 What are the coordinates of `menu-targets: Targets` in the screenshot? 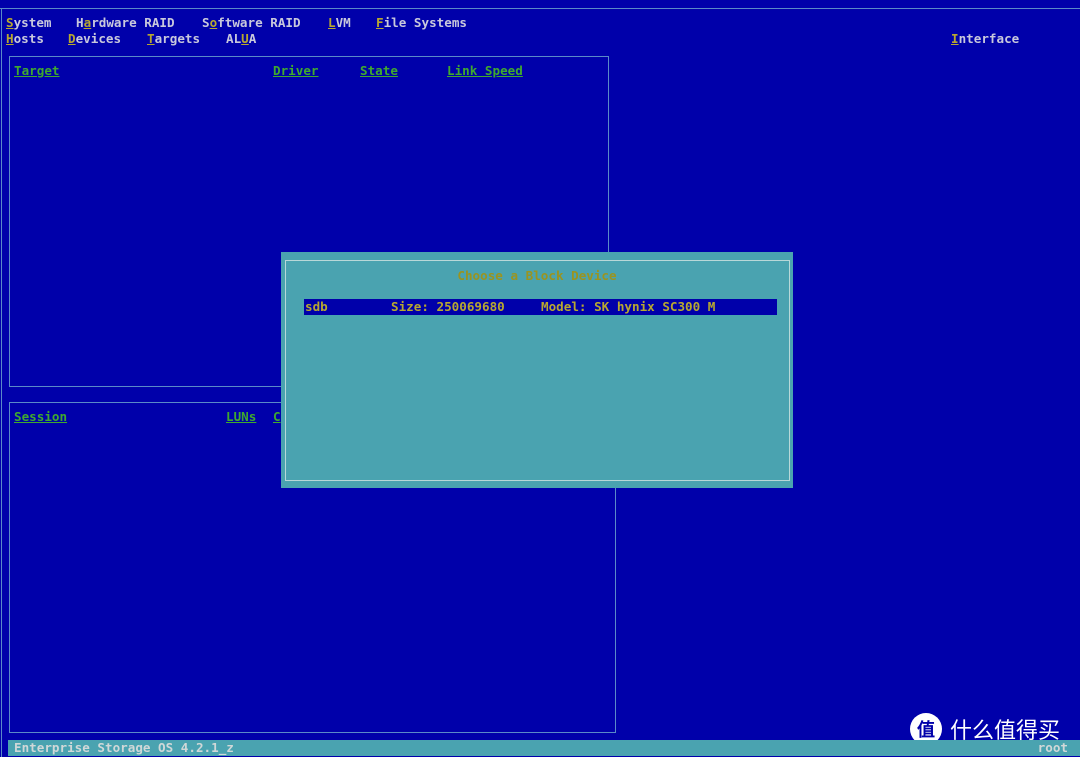 It's located at (173, 39).